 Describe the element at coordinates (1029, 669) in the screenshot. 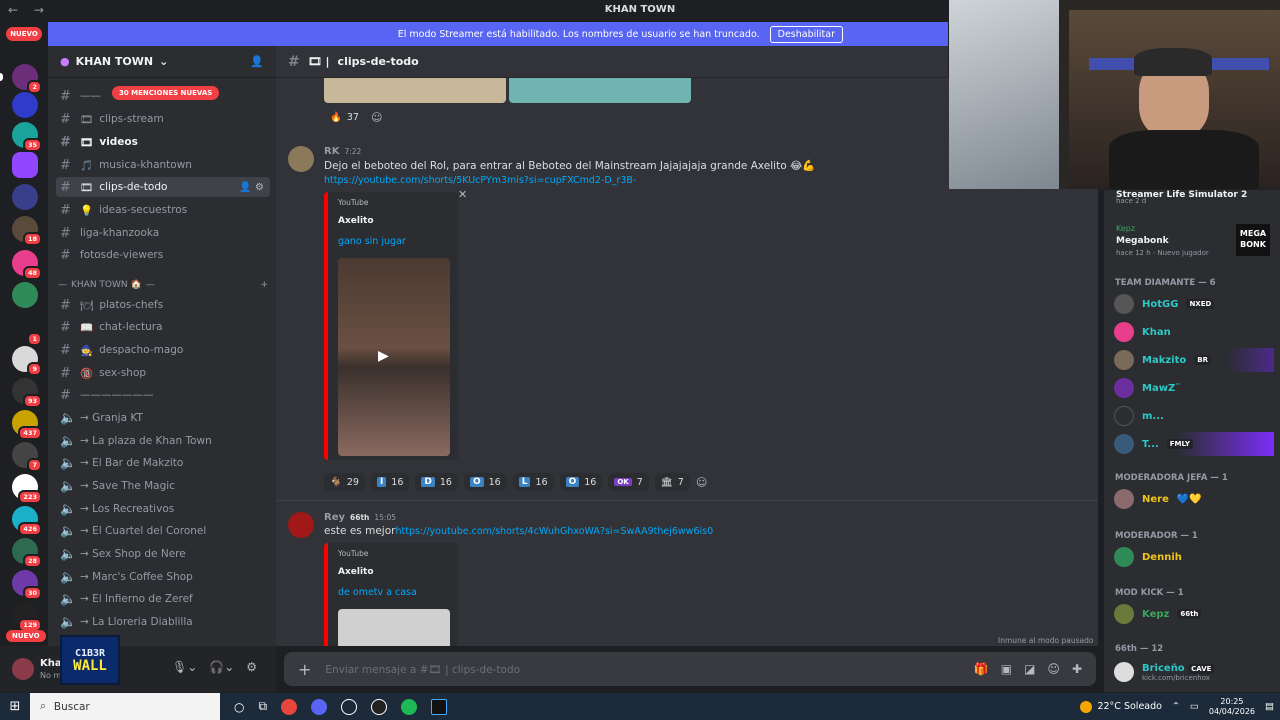

I see `sticker-icon: ◪` at that location.